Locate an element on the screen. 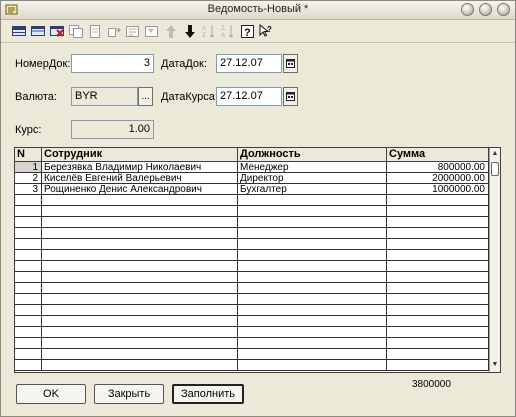 This screenshot has width=516, height=417. doc-date-calendar-button is located at coordinates (290, 63).